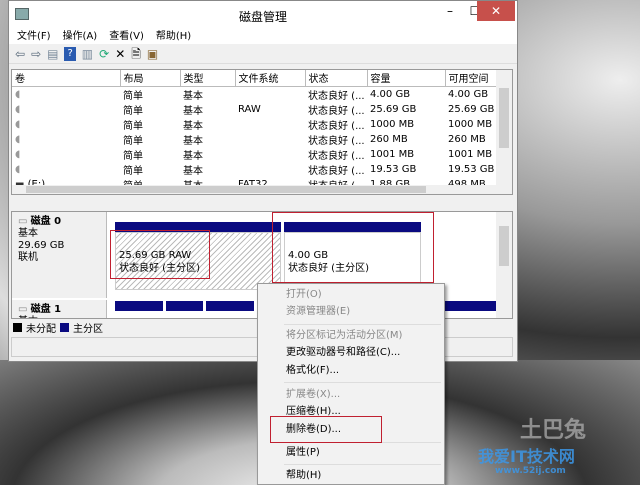  I want to click on settings-icon: ▣, so click(152, 54).